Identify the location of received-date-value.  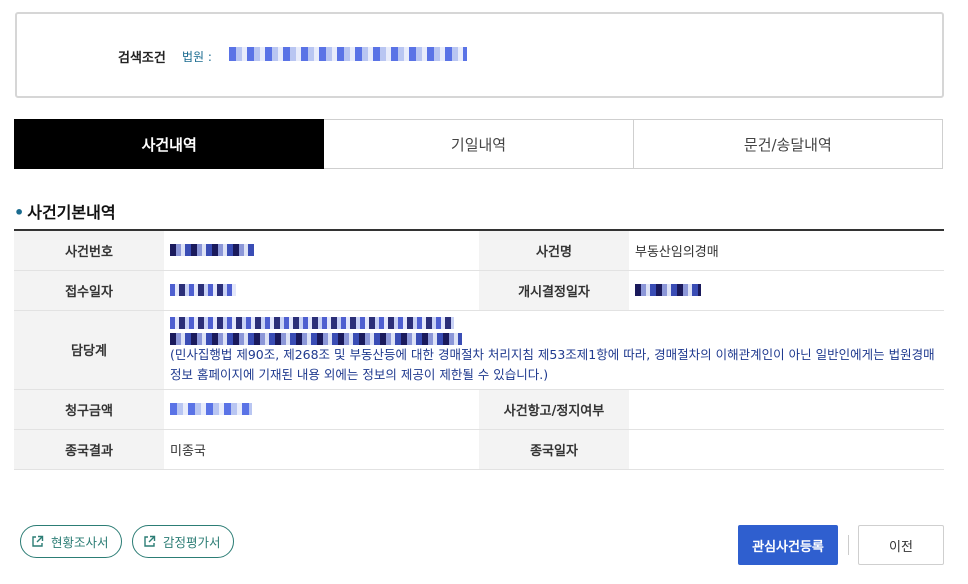
(321, 290).